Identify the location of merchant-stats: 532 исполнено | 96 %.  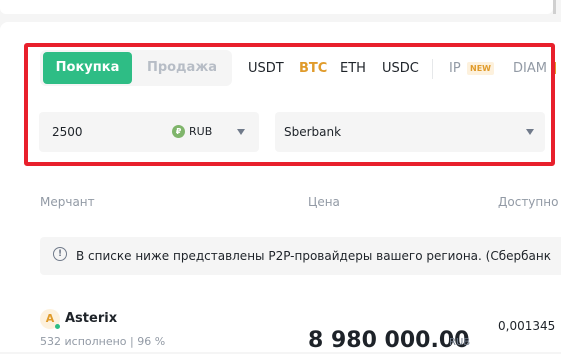
(103, 341).